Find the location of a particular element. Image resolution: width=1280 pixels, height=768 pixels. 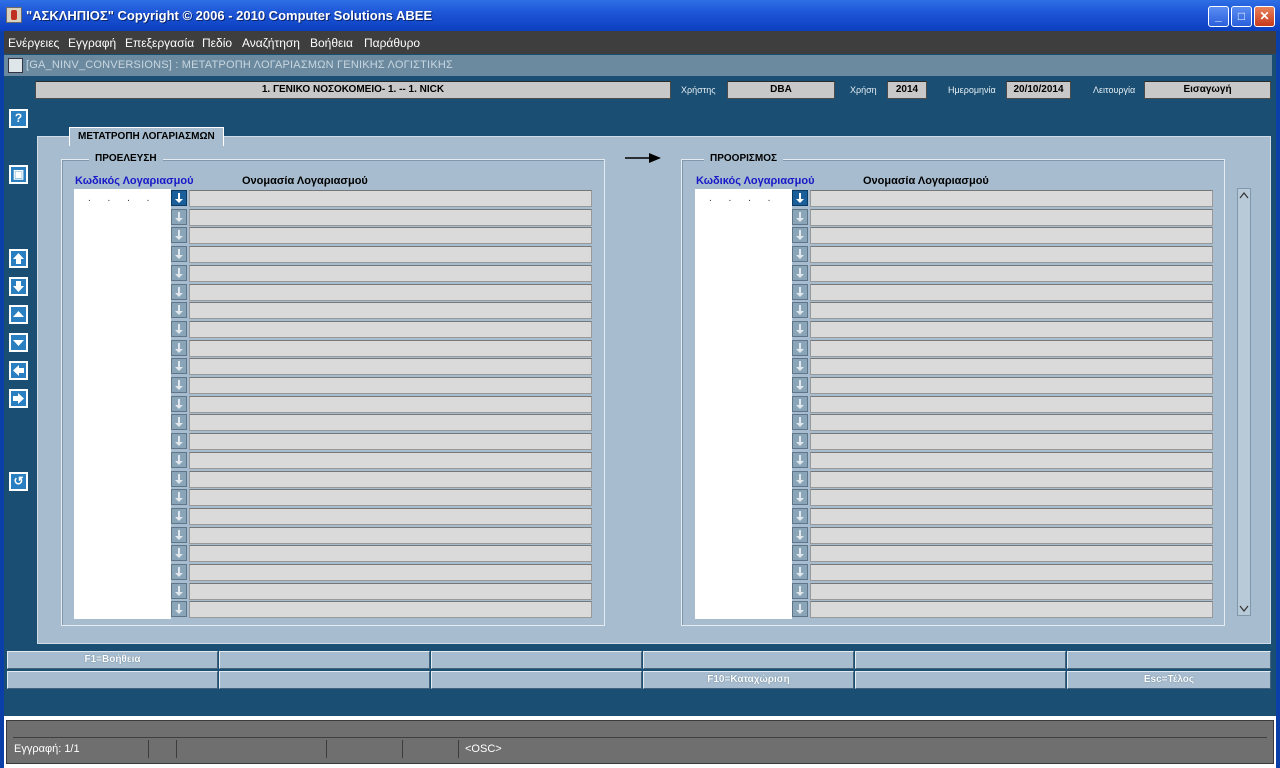

menu-actions: Ενέργειες is located at coordinates (33, 43).